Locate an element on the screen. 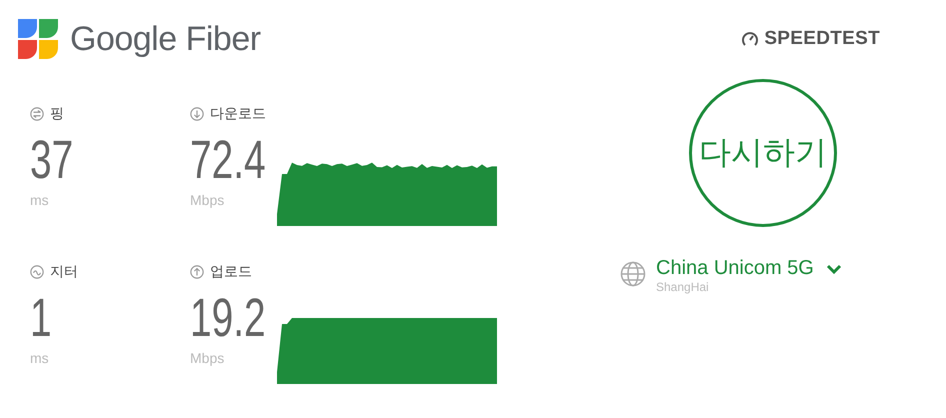  server-location: ShangHai is located at coordinates (683, 287).